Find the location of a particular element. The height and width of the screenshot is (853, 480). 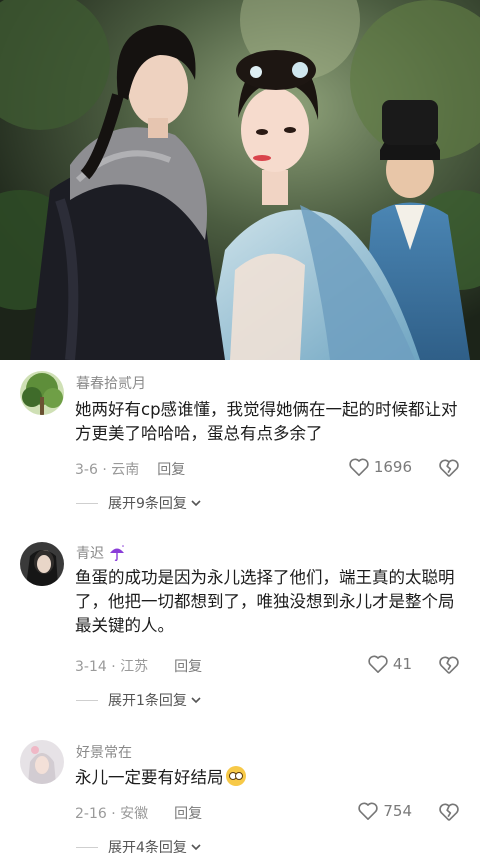

comment-date-location: 3-6 · 云南 is located at coordinates (107, 470).